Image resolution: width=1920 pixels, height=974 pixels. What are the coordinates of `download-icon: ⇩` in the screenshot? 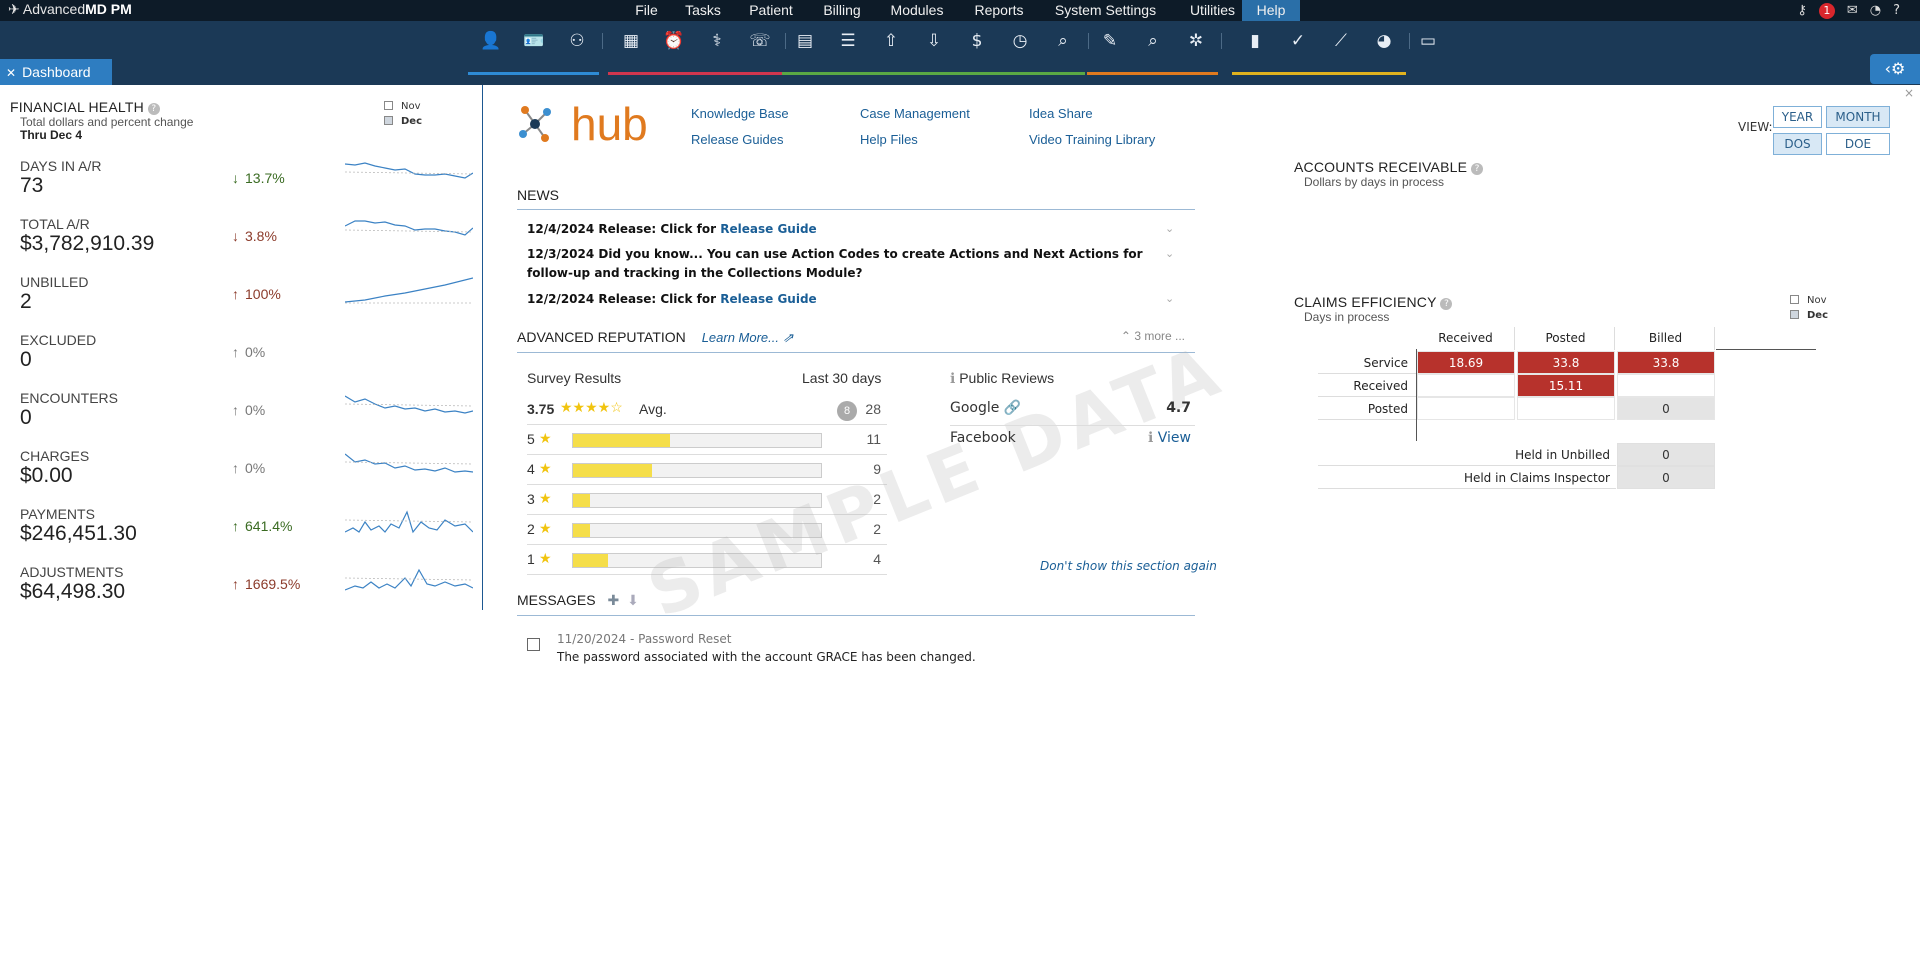 It's located at (934, 41).